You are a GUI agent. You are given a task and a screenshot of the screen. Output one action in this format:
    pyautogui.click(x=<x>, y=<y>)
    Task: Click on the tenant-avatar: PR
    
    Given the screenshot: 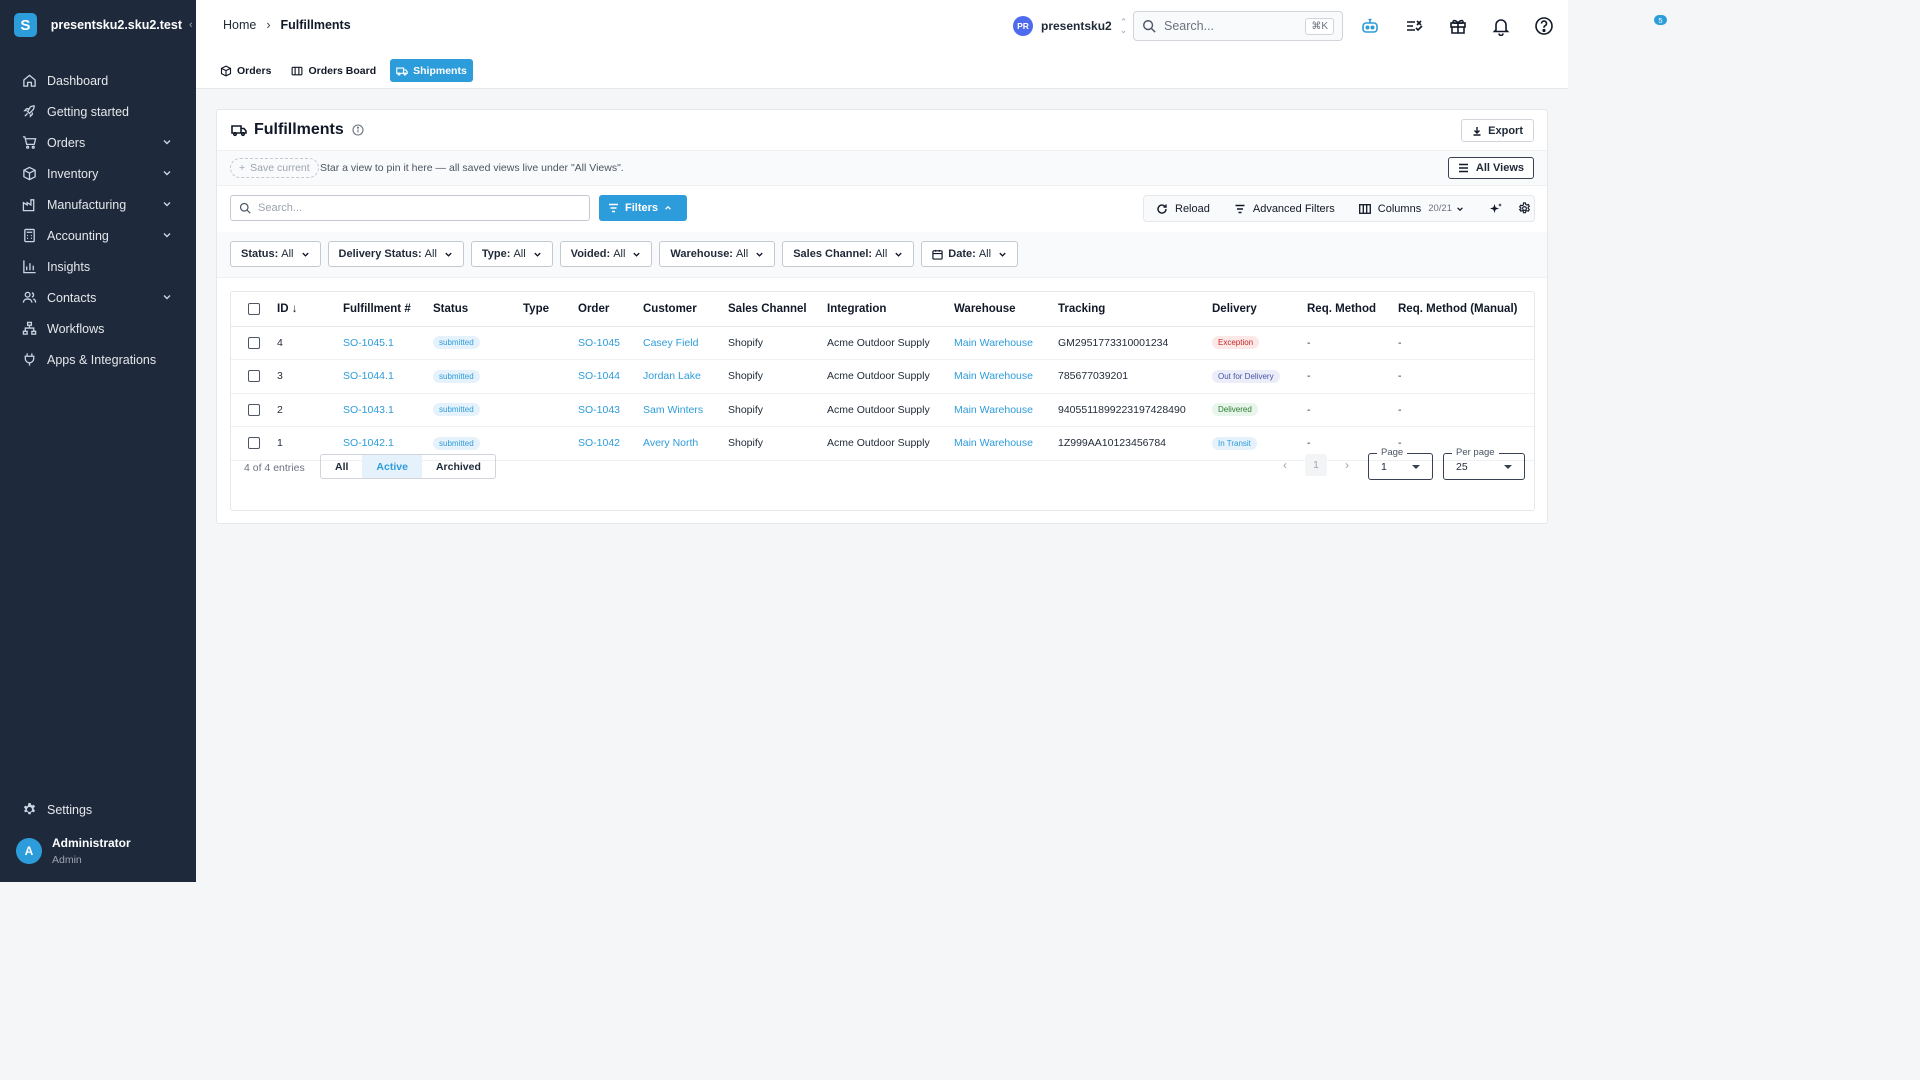 What is the action you would take?
    pyautogui.click(x=1023, y=26)
    